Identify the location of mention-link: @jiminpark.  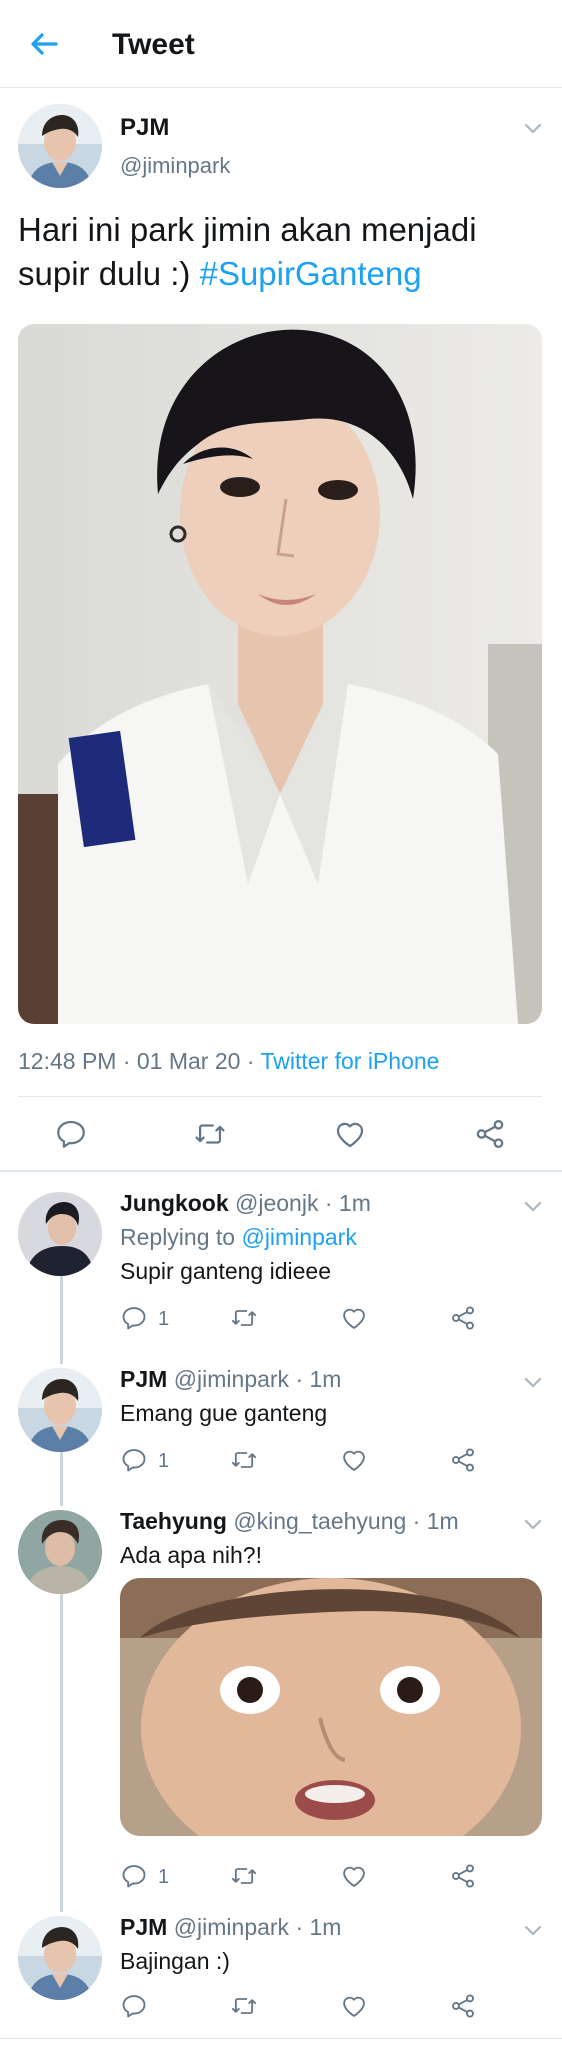
(298, 1237).